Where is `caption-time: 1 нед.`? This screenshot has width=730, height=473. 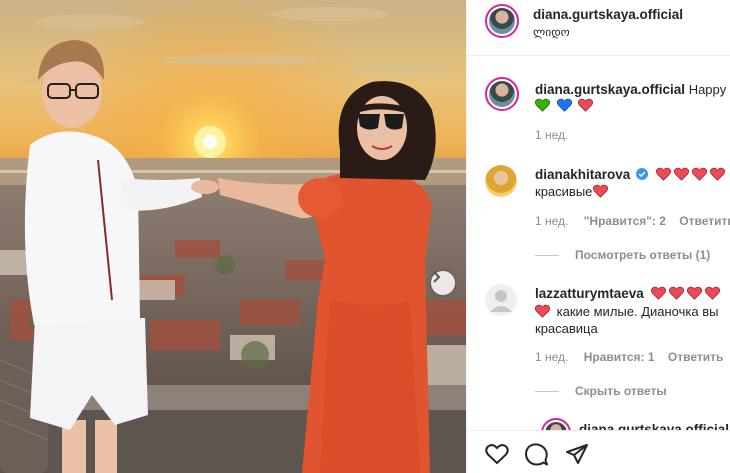
caption-time: 1 нед. is located at coordinates (551, 135).